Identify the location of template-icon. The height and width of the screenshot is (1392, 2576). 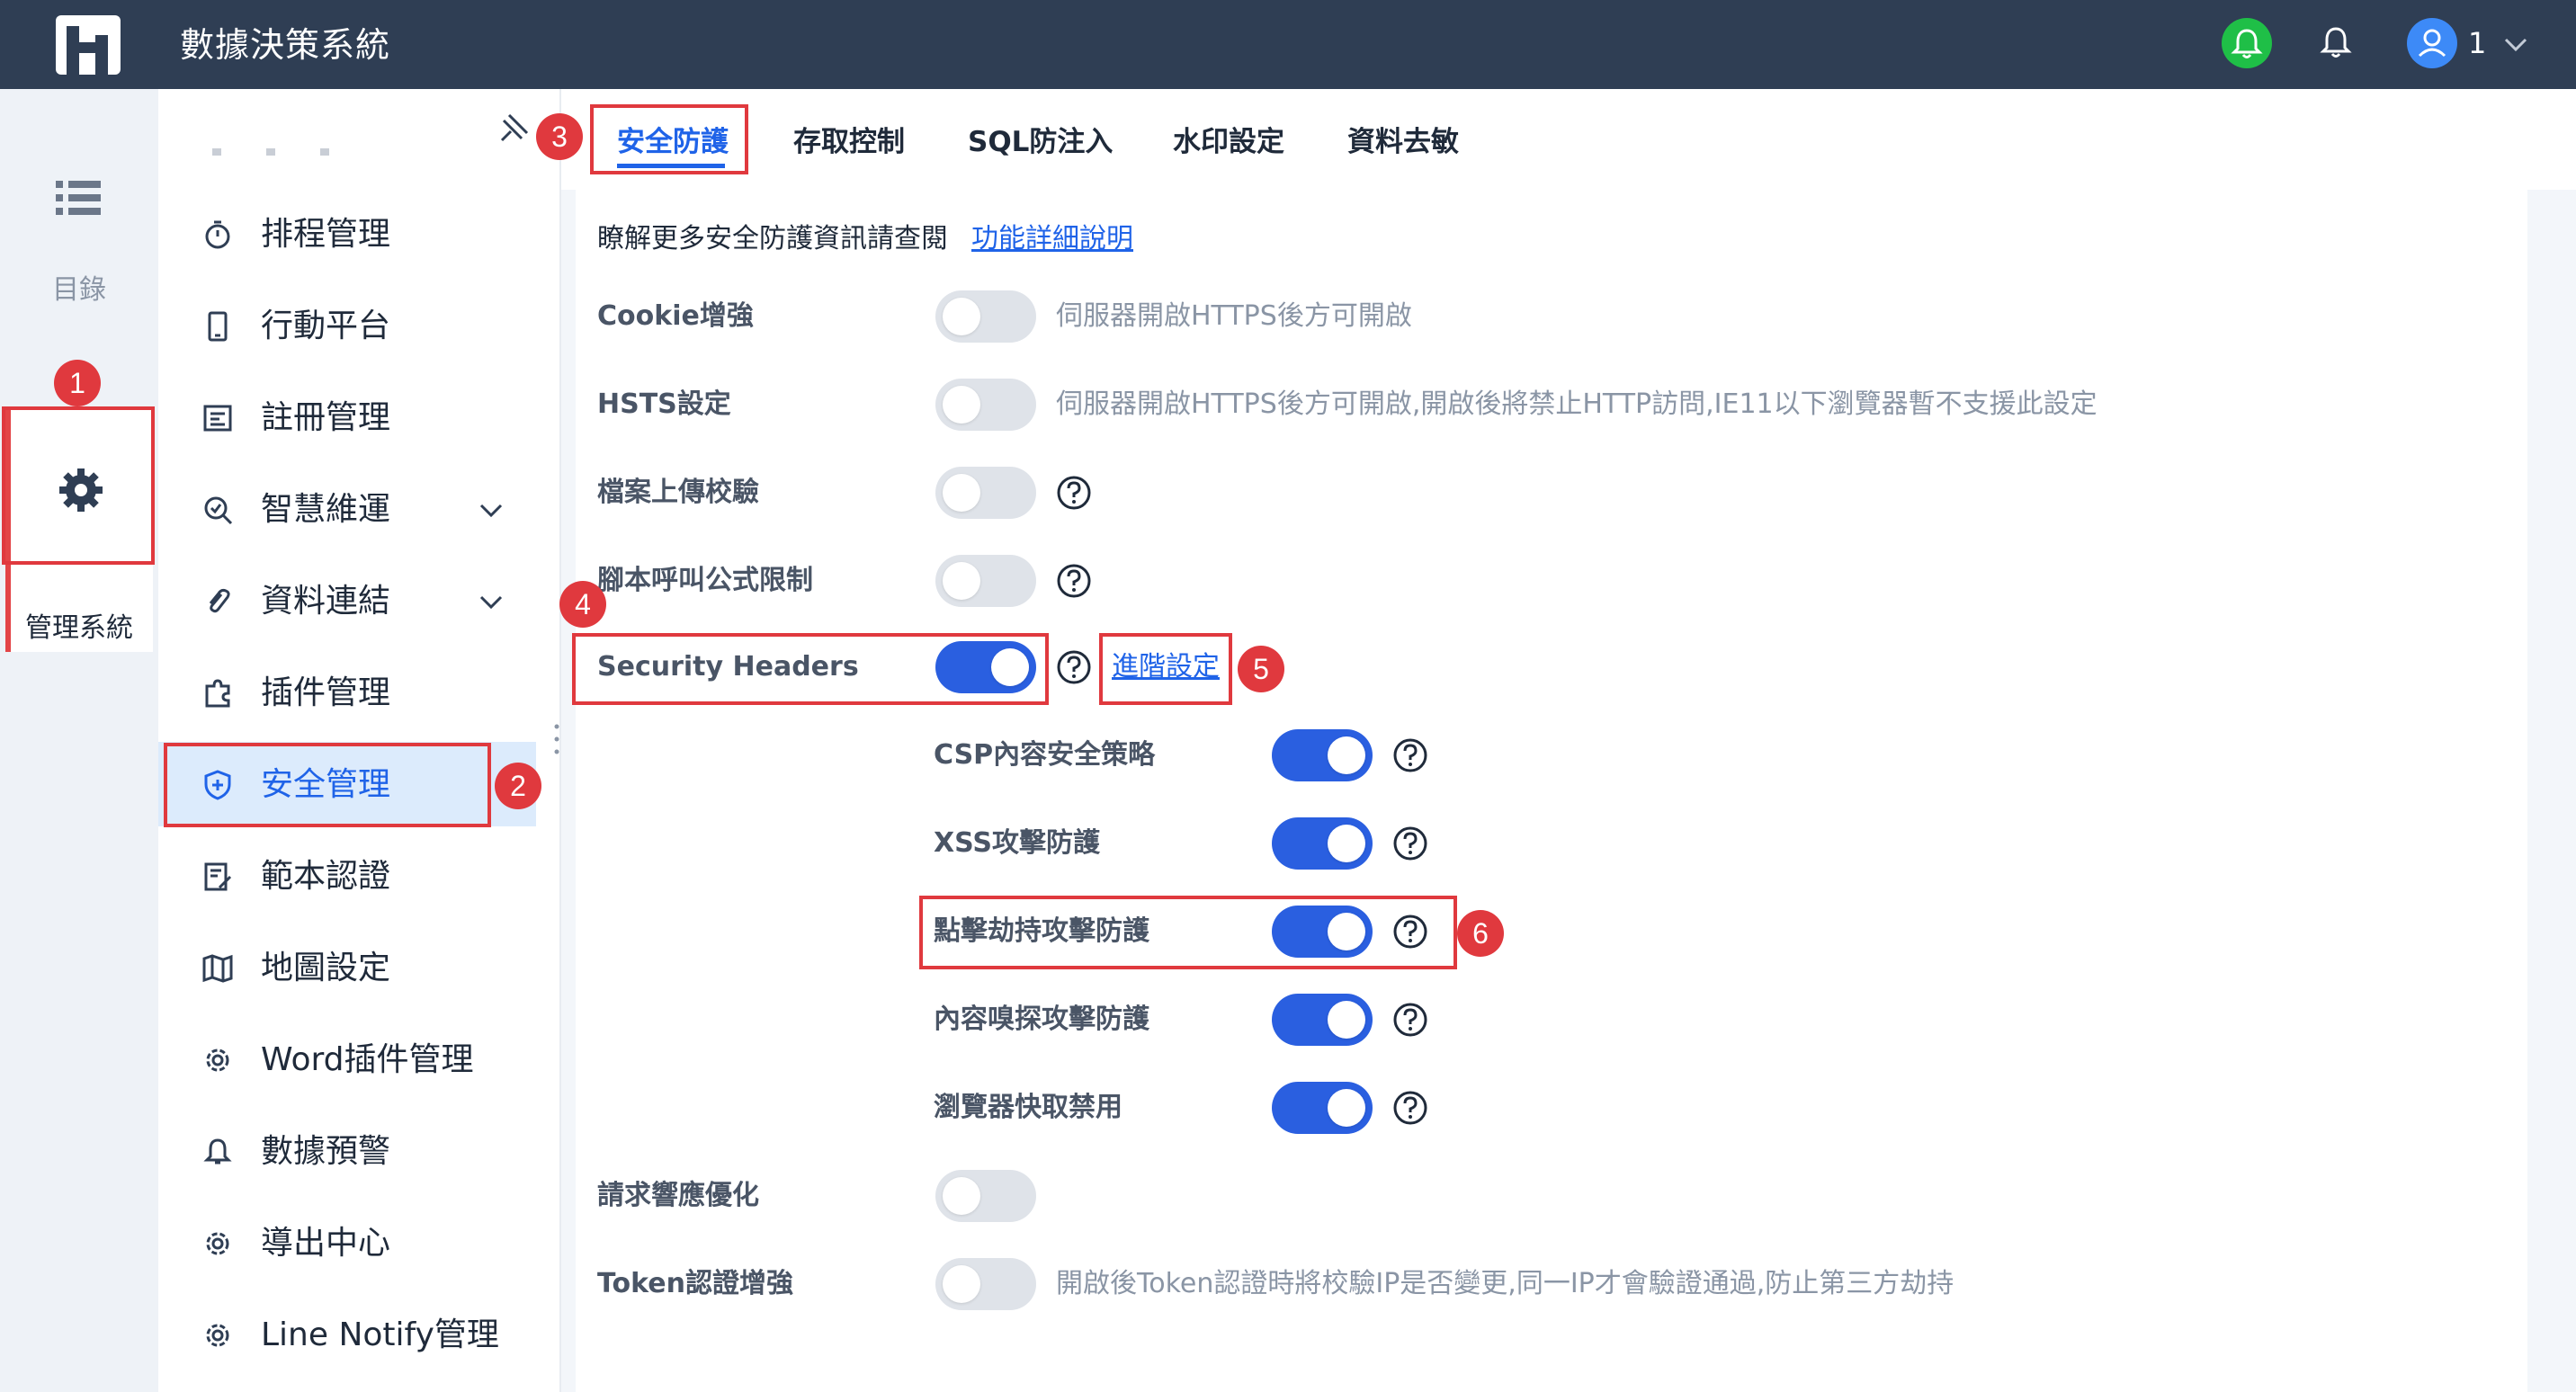
(218, 876).